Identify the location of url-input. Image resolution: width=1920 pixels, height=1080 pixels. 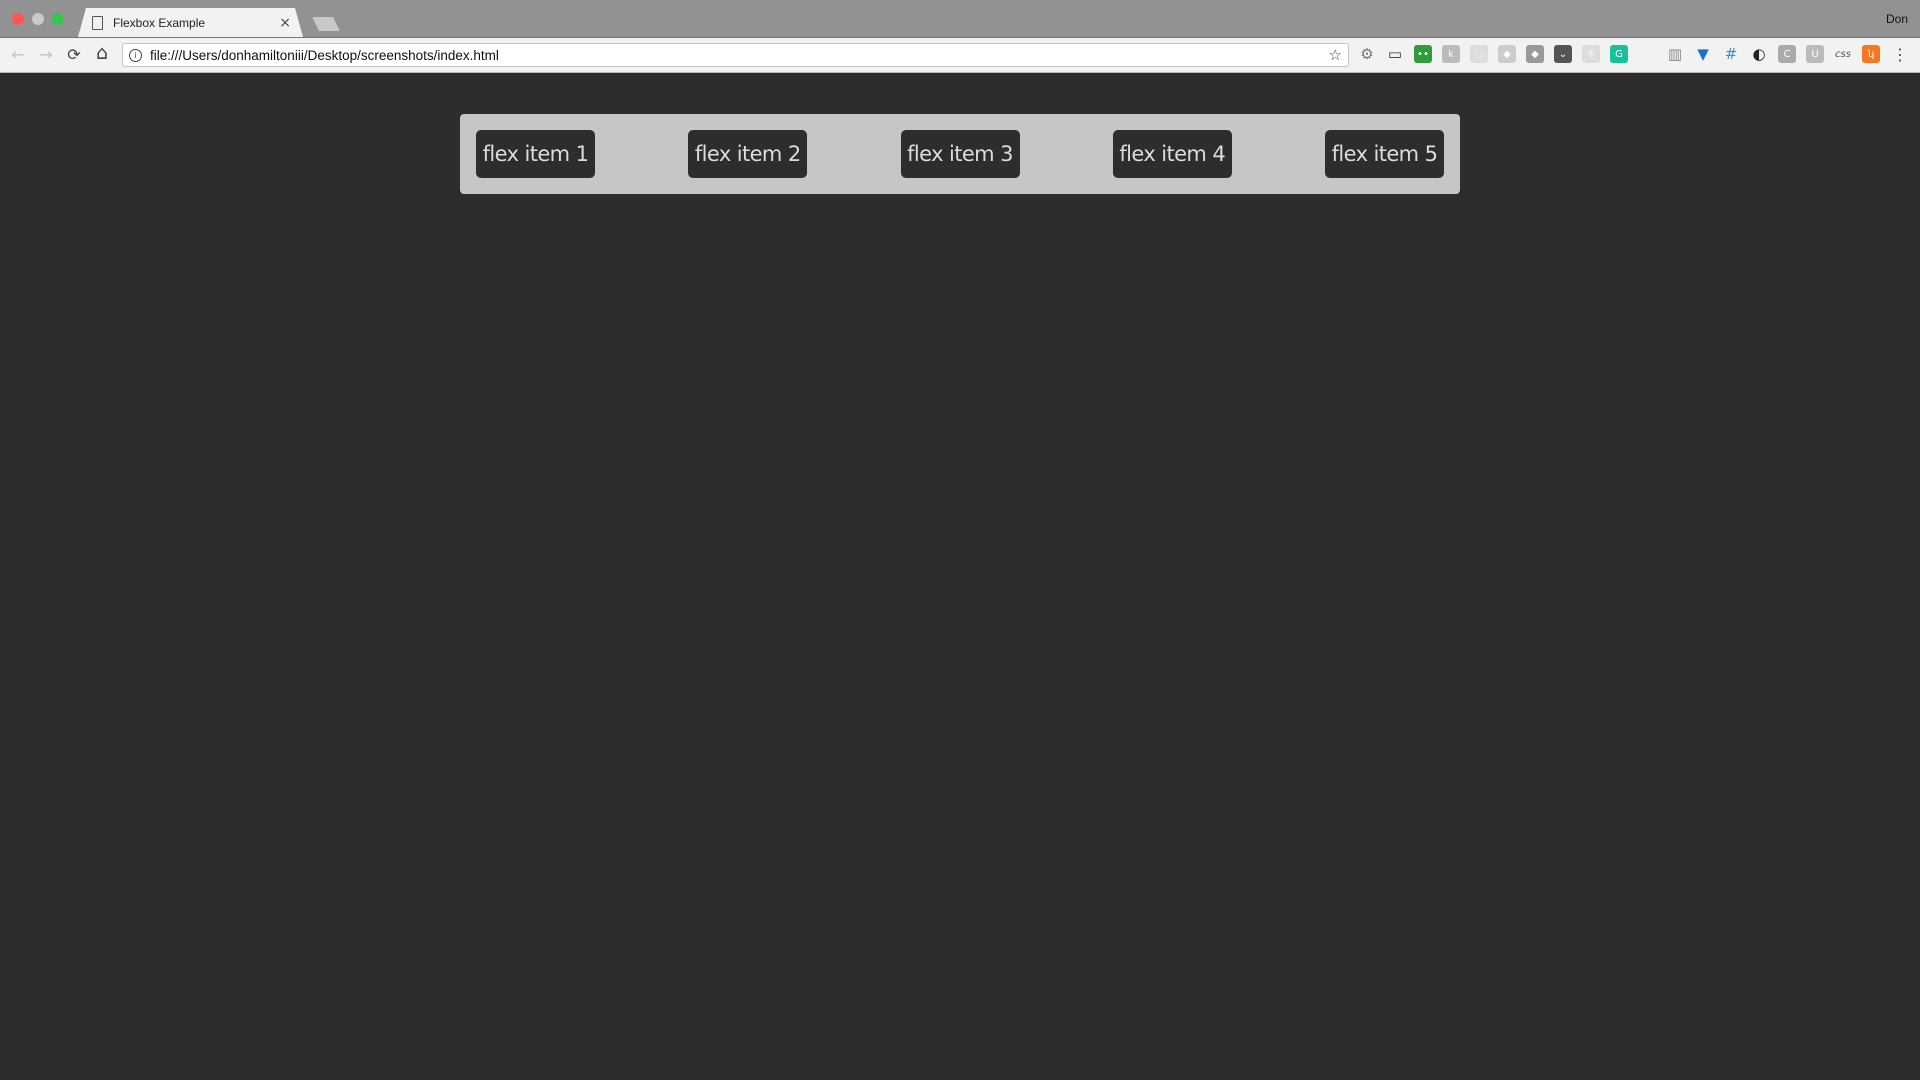
(739, 55).